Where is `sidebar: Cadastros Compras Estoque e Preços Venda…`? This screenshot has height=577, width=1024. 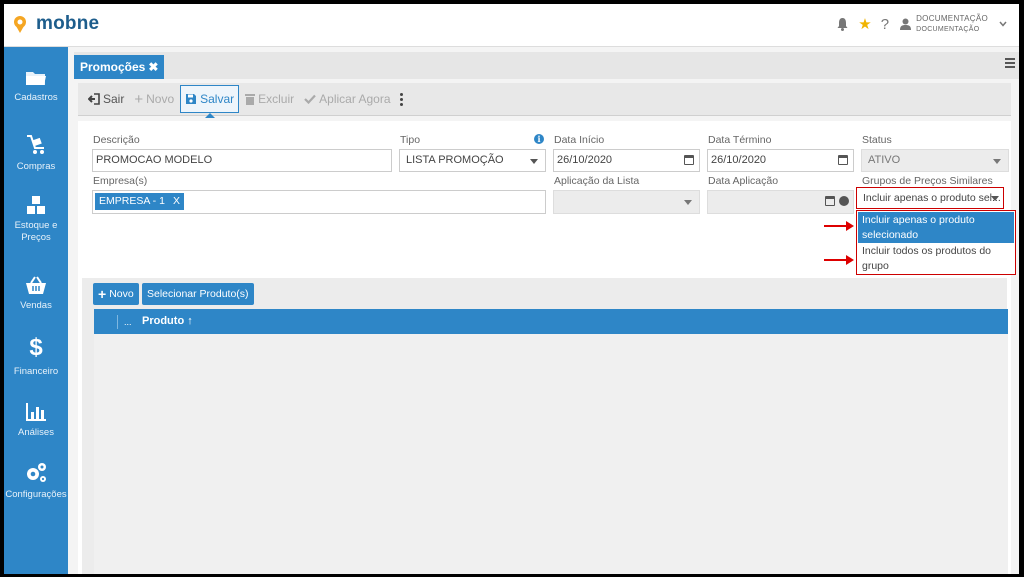 sidebar: Cadastros Compras Estoque e Preços Venda… is located at coordinates (36, 310).